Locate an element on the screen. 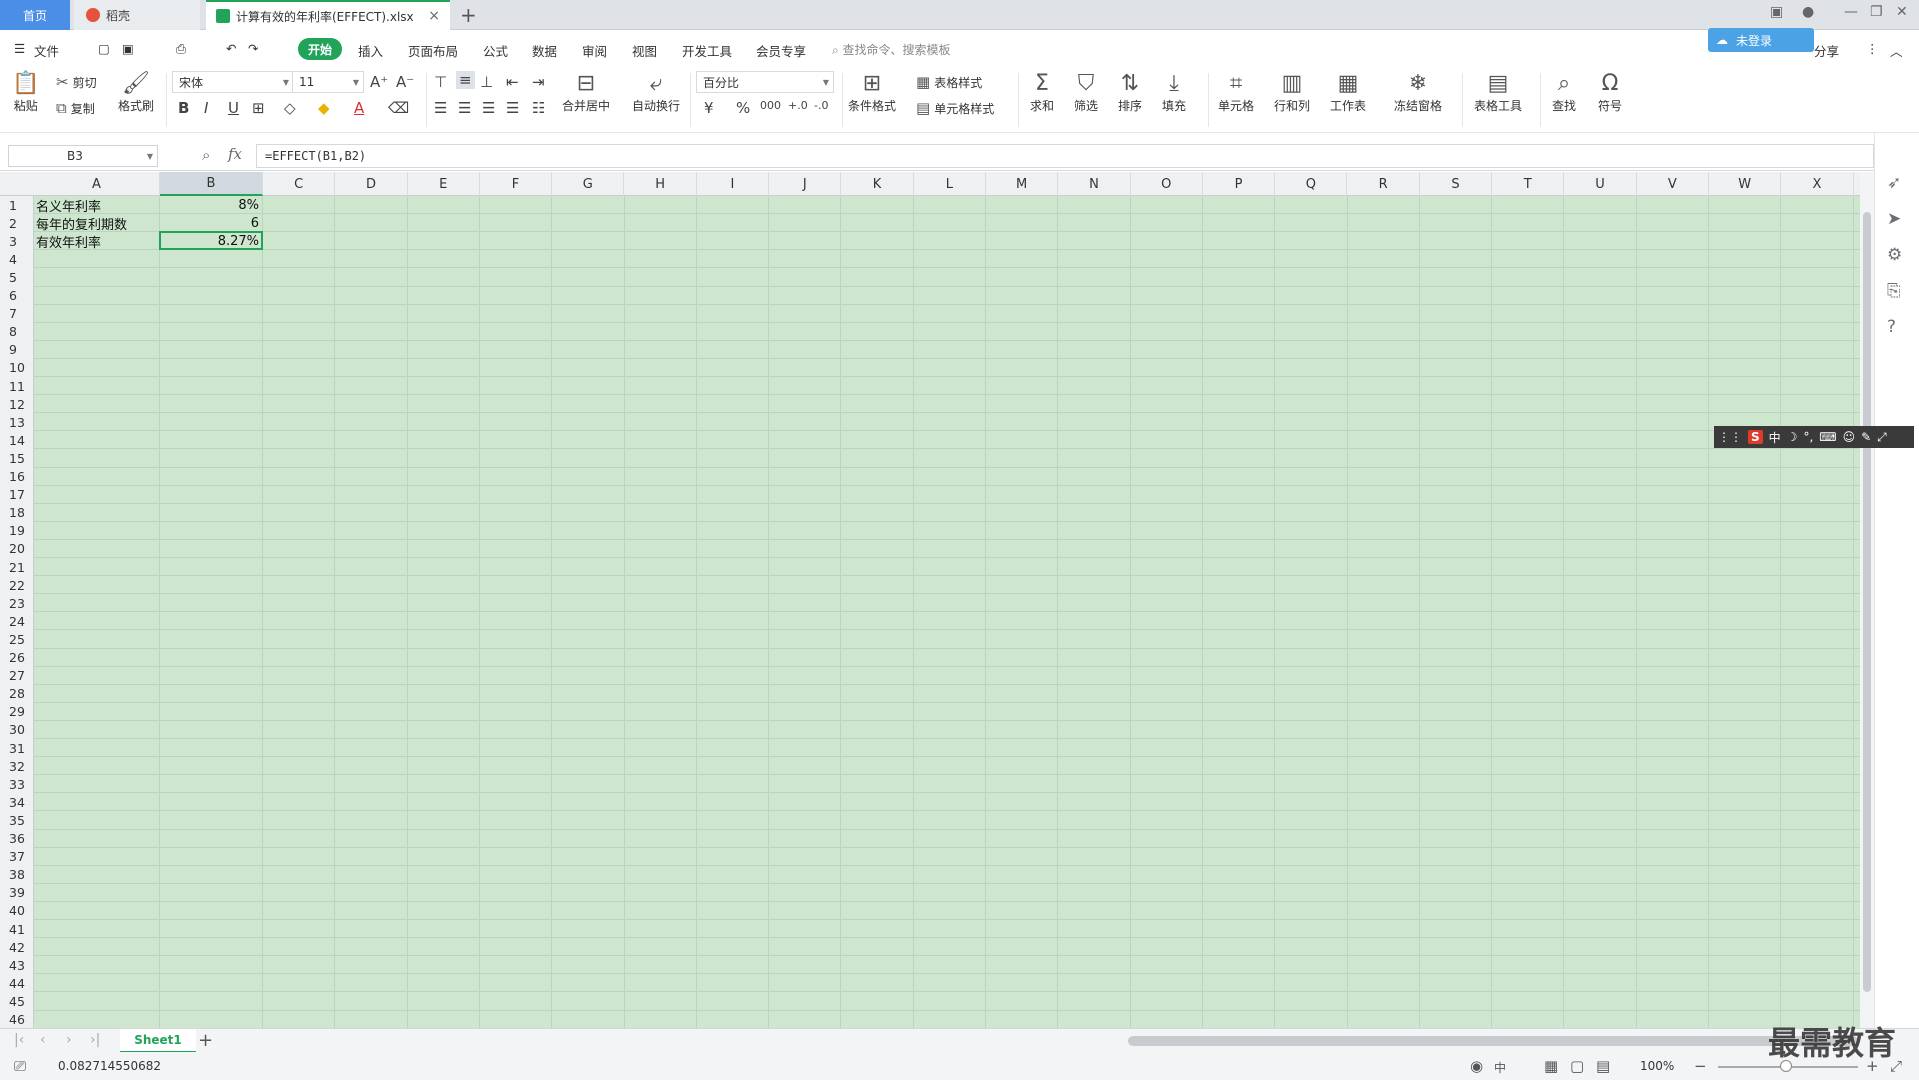  name-box: B3 ▼ is located at coordinates (83, 156).